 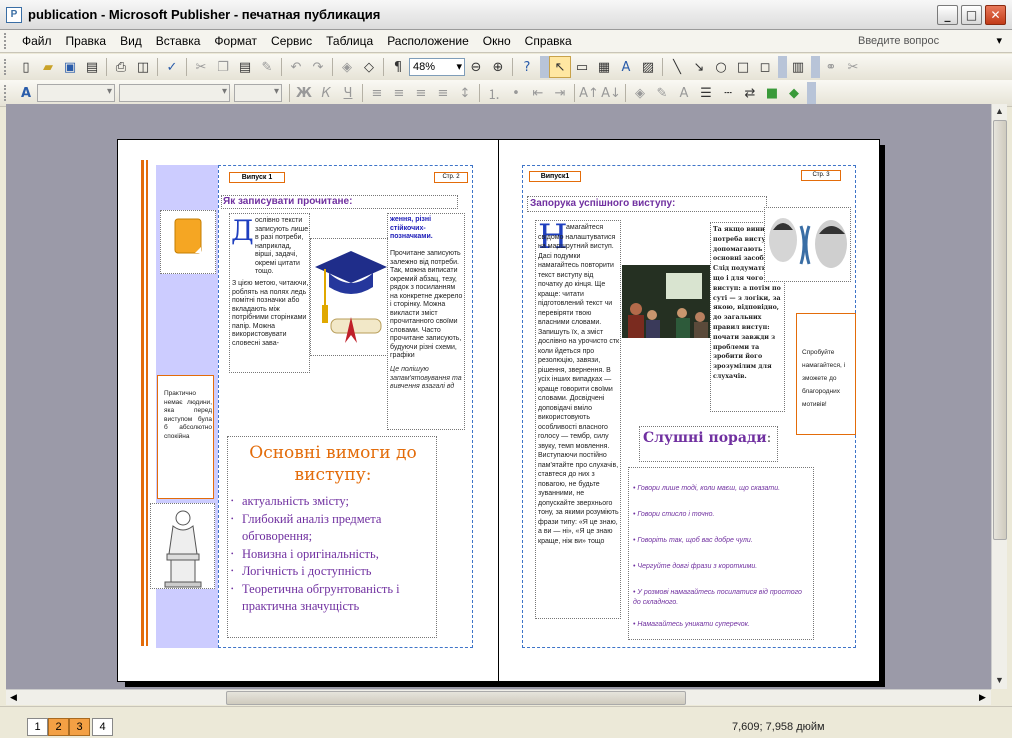 I want to click on scroll-down-icon: ▼, so click(x=999, y=680).